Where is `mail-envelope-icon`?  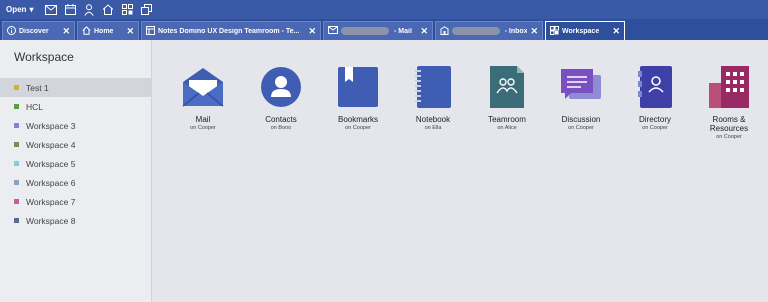 mail-envelope-icon is located at coordinates (203, 87).